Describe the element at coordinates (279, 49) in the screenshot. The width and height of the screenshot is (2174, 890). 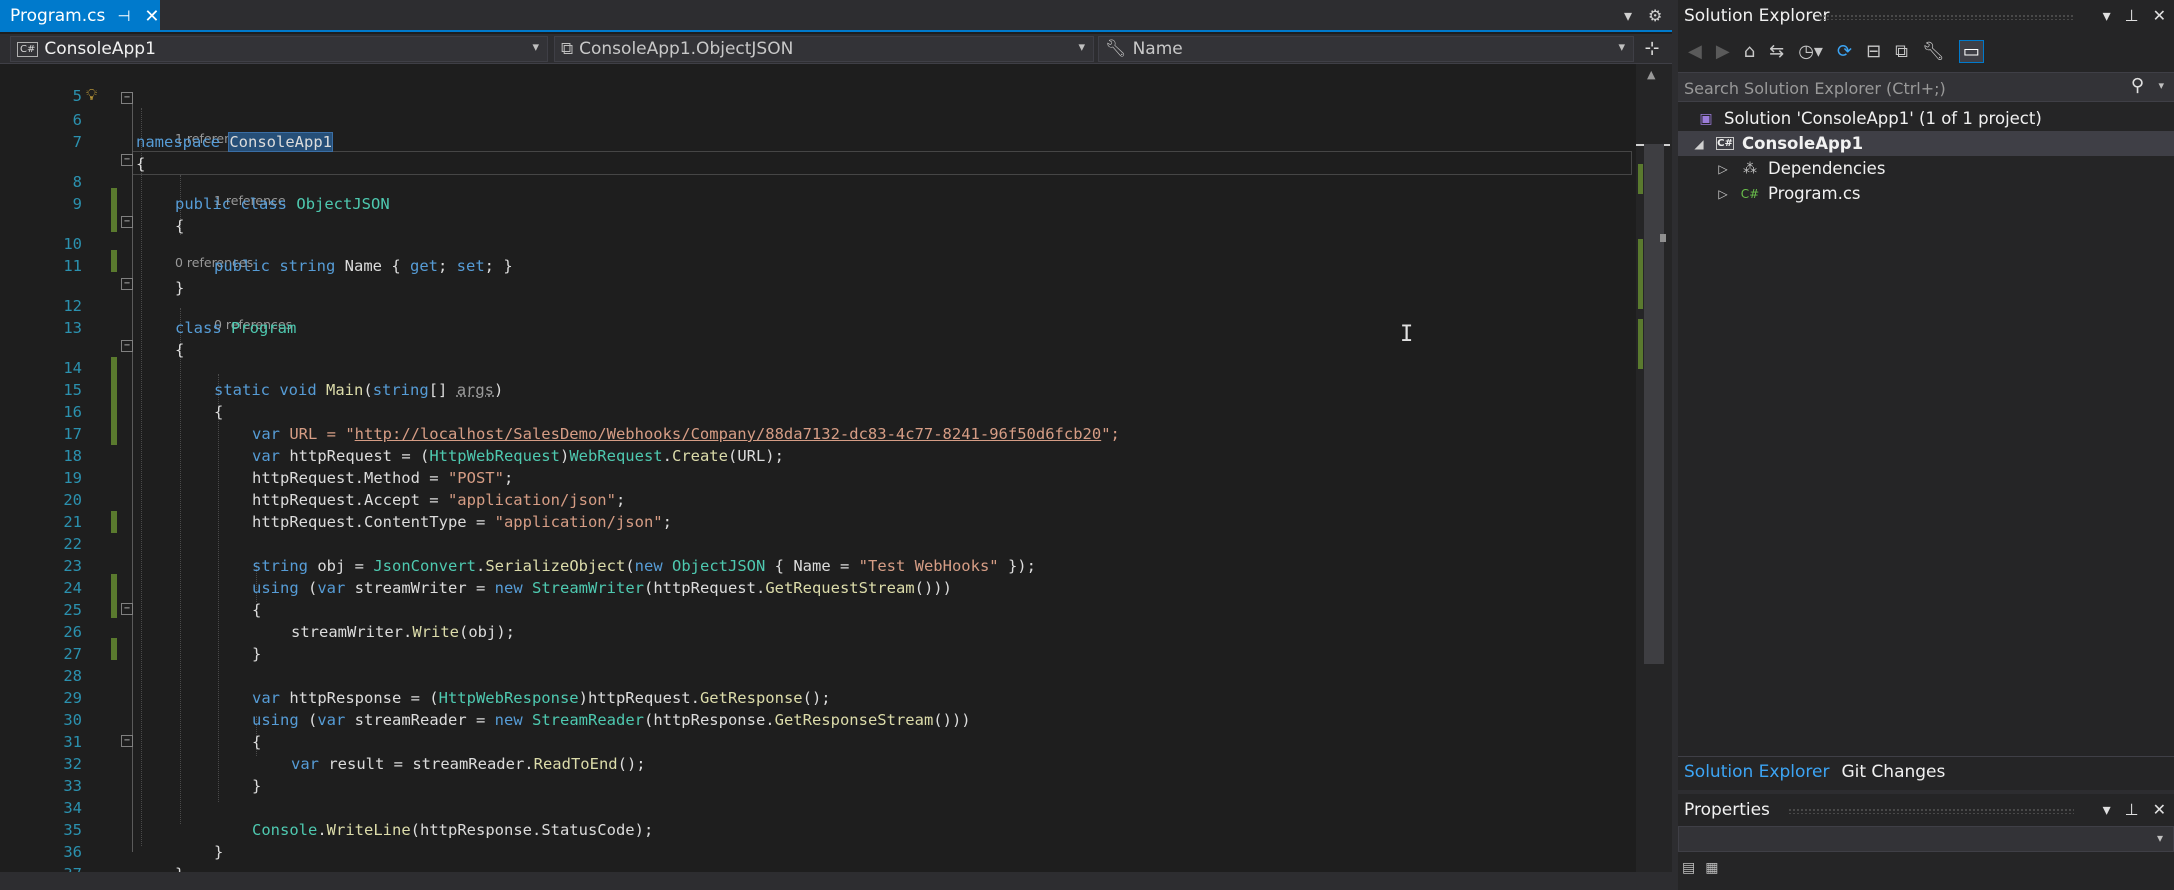
I see `project-dropdown: C# ConsoleApp1 ▾` at that location.